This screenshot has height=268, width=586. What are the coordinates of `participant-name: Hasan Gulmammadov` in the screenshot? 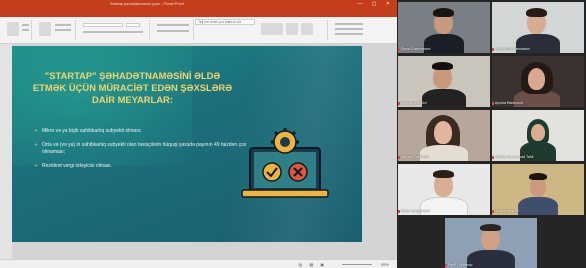 It's located at (512, 49).